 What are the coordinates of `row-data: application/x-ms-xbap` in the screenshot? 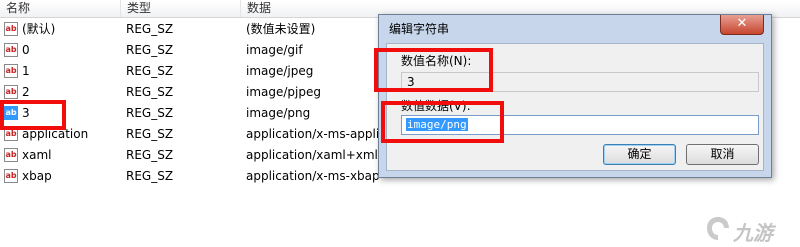 It's located at (313, 176).